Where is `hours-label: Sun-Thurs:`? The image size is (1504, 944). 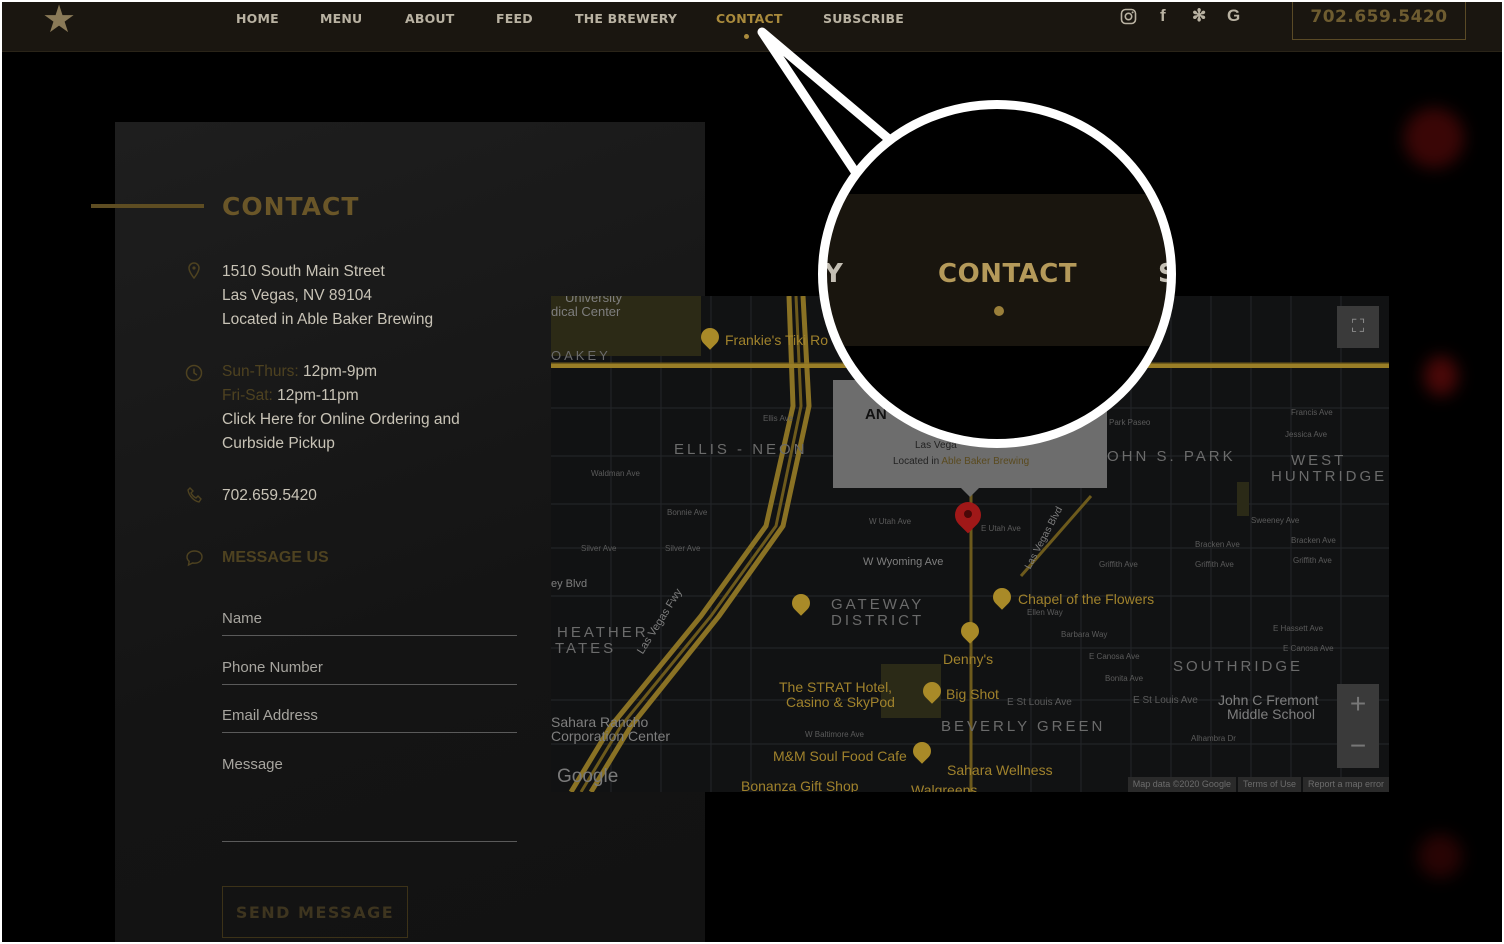
hours-label: Sun-Thurs: is located at coordinates (260, 371).